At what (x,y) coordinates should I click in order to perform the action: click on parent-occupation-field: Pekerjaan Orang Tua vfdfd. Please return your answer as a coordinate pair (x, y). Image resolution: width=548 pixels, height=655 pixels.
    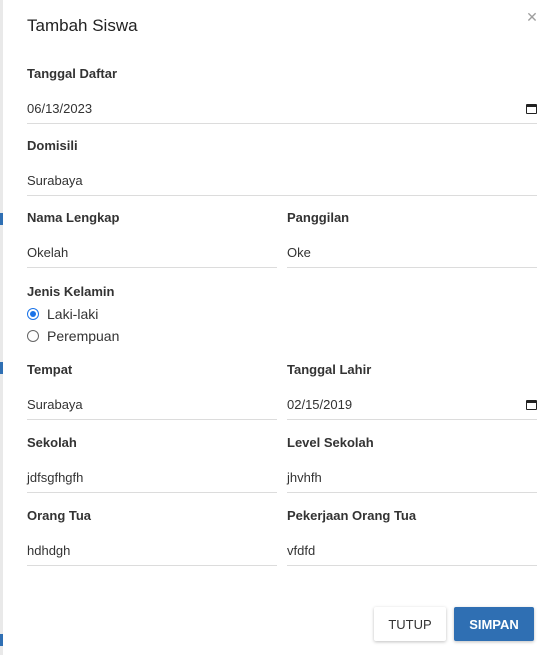
    Looking at the image, I should click on (412, 537).